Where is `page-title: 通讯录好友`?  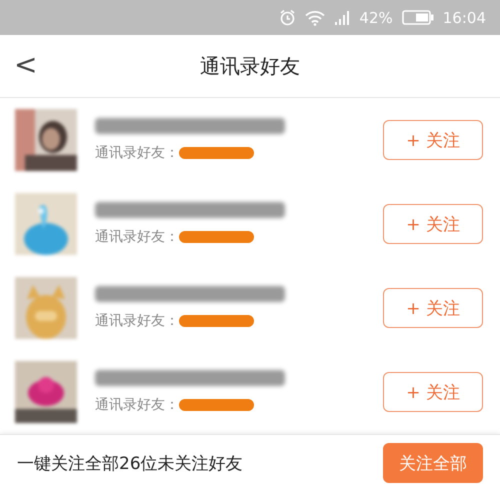
page-title: 通讯录好友 is located at coordinates (250, 66).